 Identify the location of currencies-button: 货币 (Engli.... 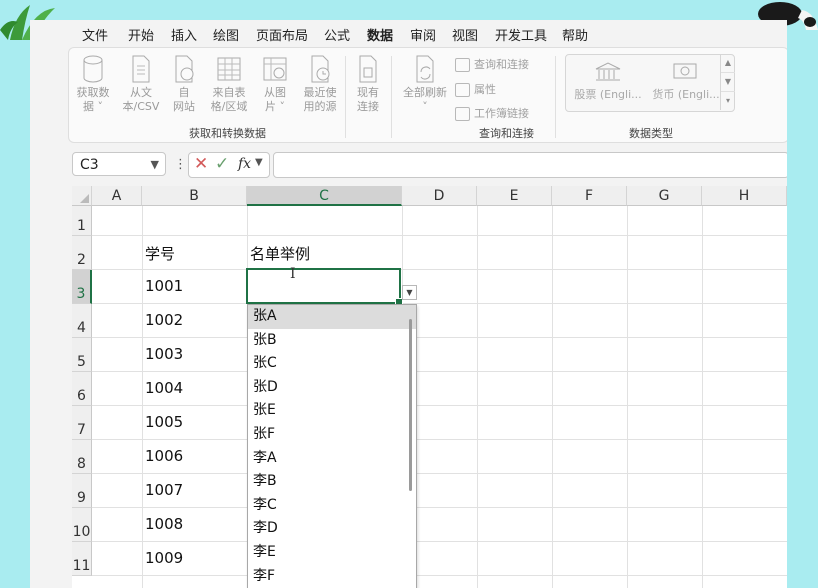
(686, 81).